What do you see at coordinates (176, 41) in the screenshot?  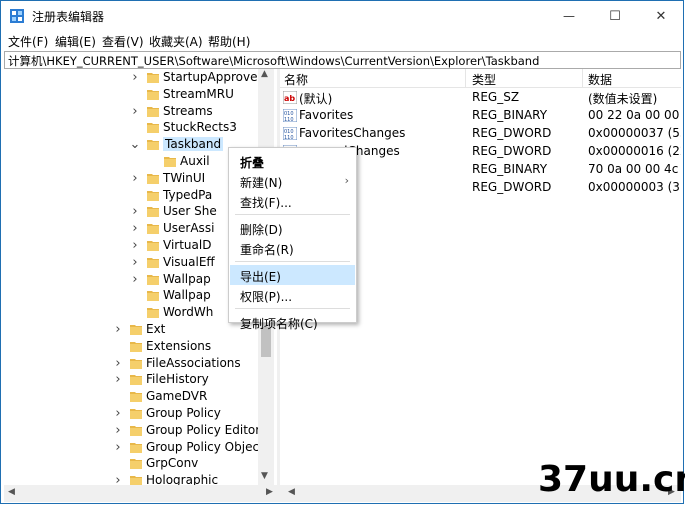 I see `menu-favorites: 收藏夹(A)` at bounding box center [176, 41].